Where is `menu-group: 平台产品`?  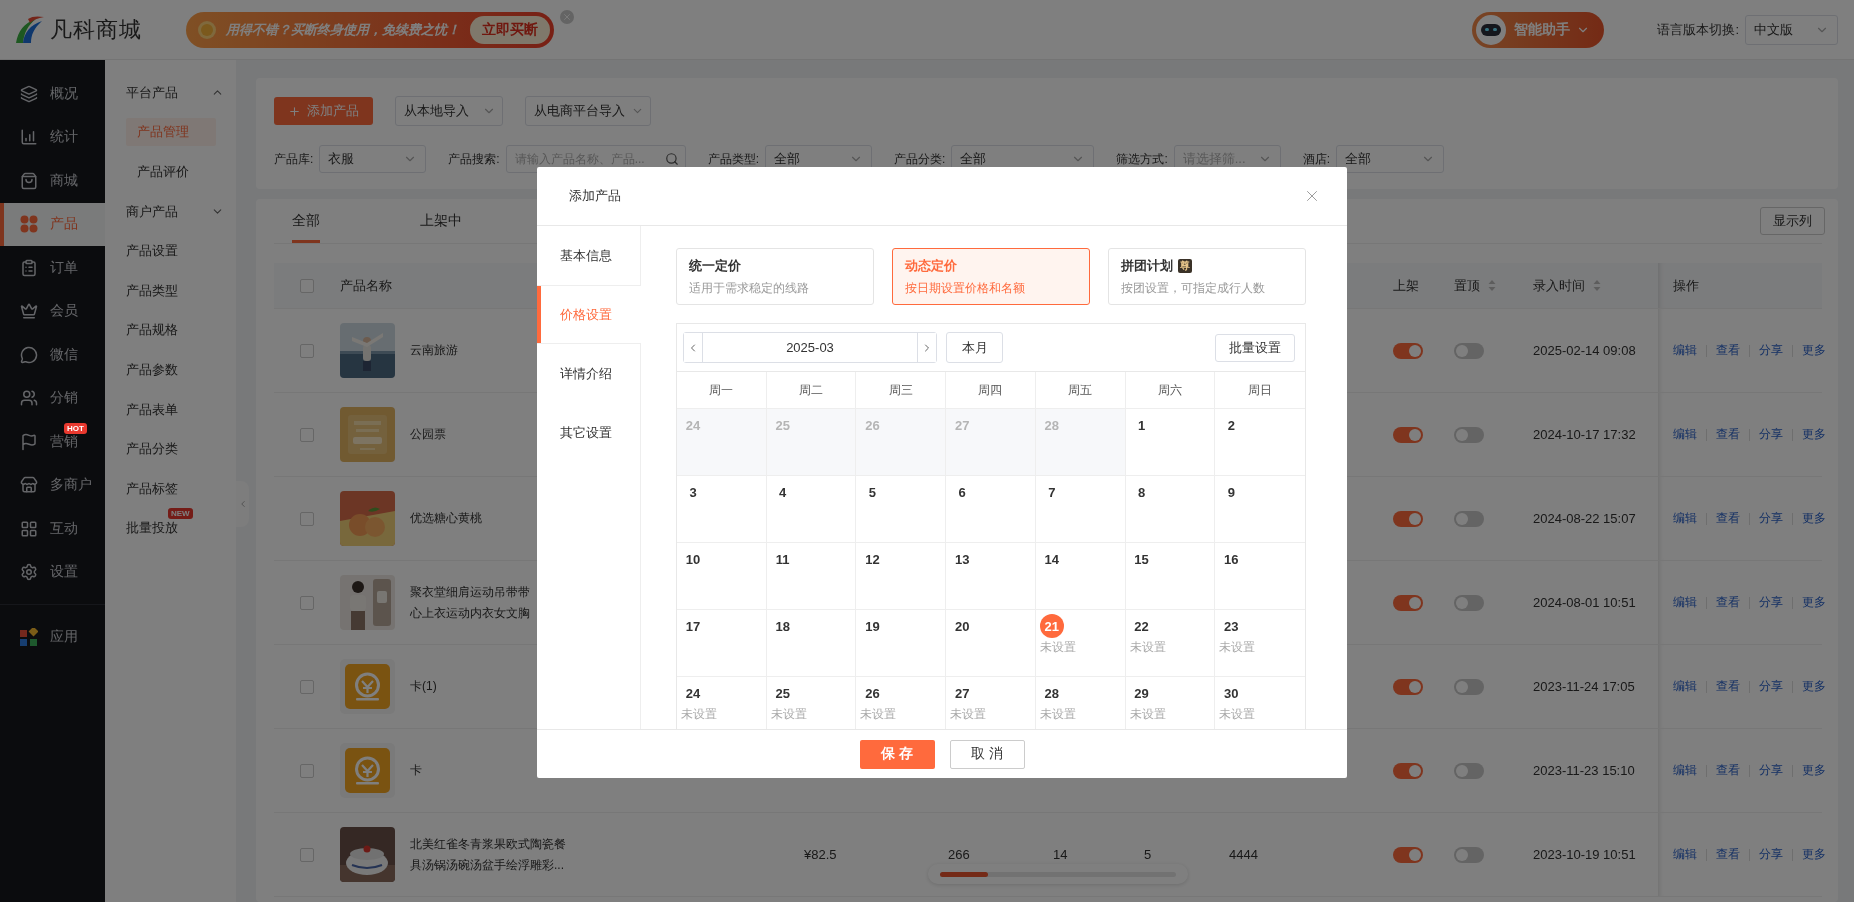
menu-group: 平台产品 is located at coordinates (170, 93).